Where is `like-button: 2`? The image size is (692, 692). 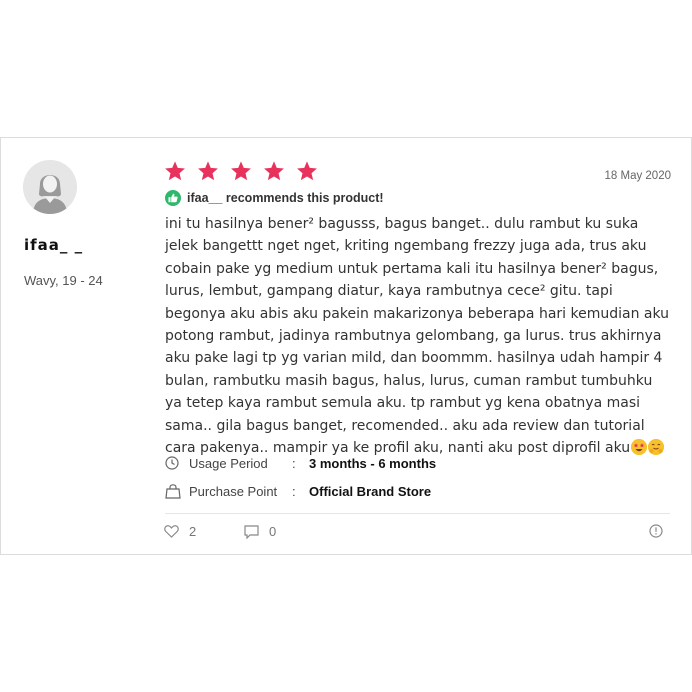 like-button: 2 is located at coordinates (180, 531).